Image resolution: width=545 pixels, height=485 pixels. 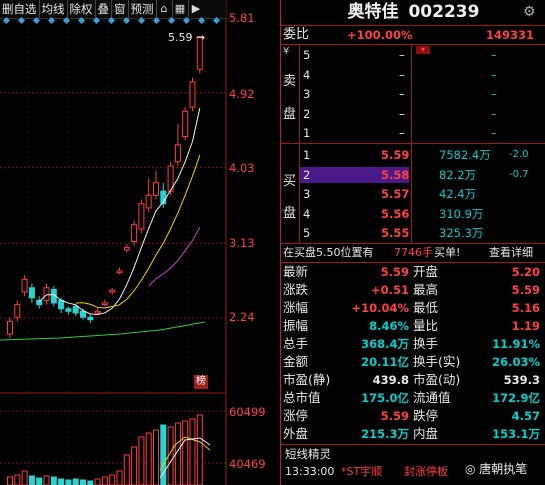 I want to click on stat-label: 金额, so click(x=296, y=361).